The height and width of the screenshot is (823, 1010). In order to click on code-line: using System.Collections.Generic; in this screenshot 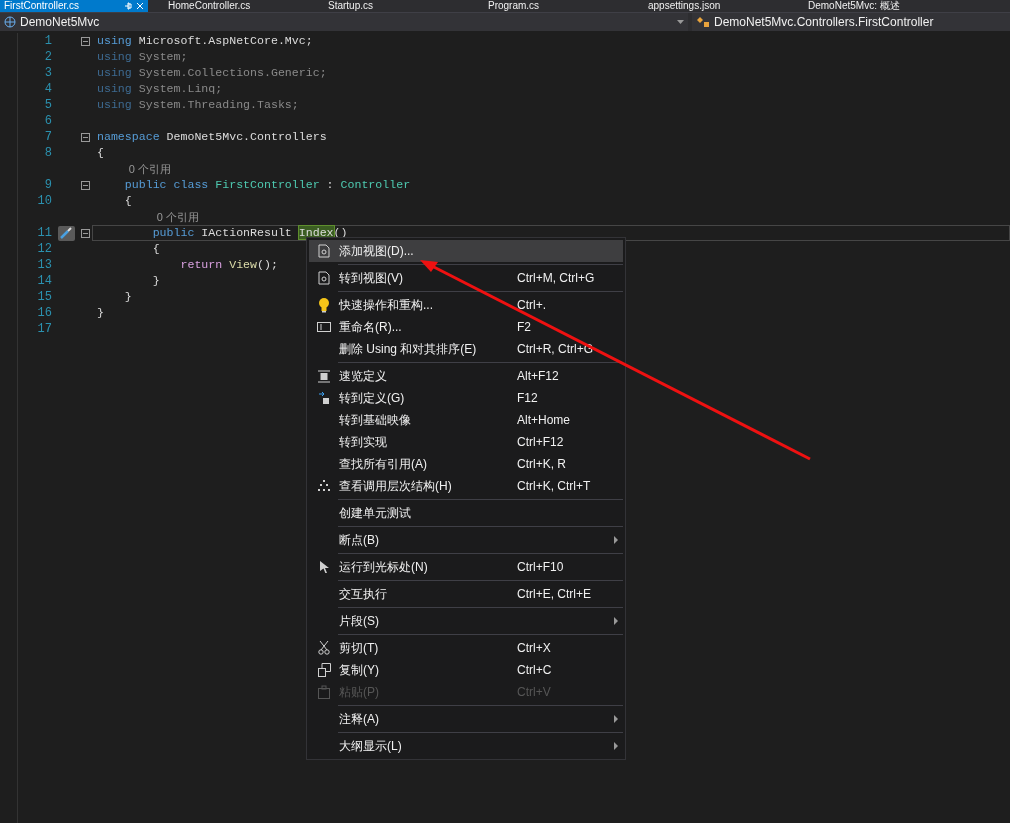, I will do `click(212, 73)`.